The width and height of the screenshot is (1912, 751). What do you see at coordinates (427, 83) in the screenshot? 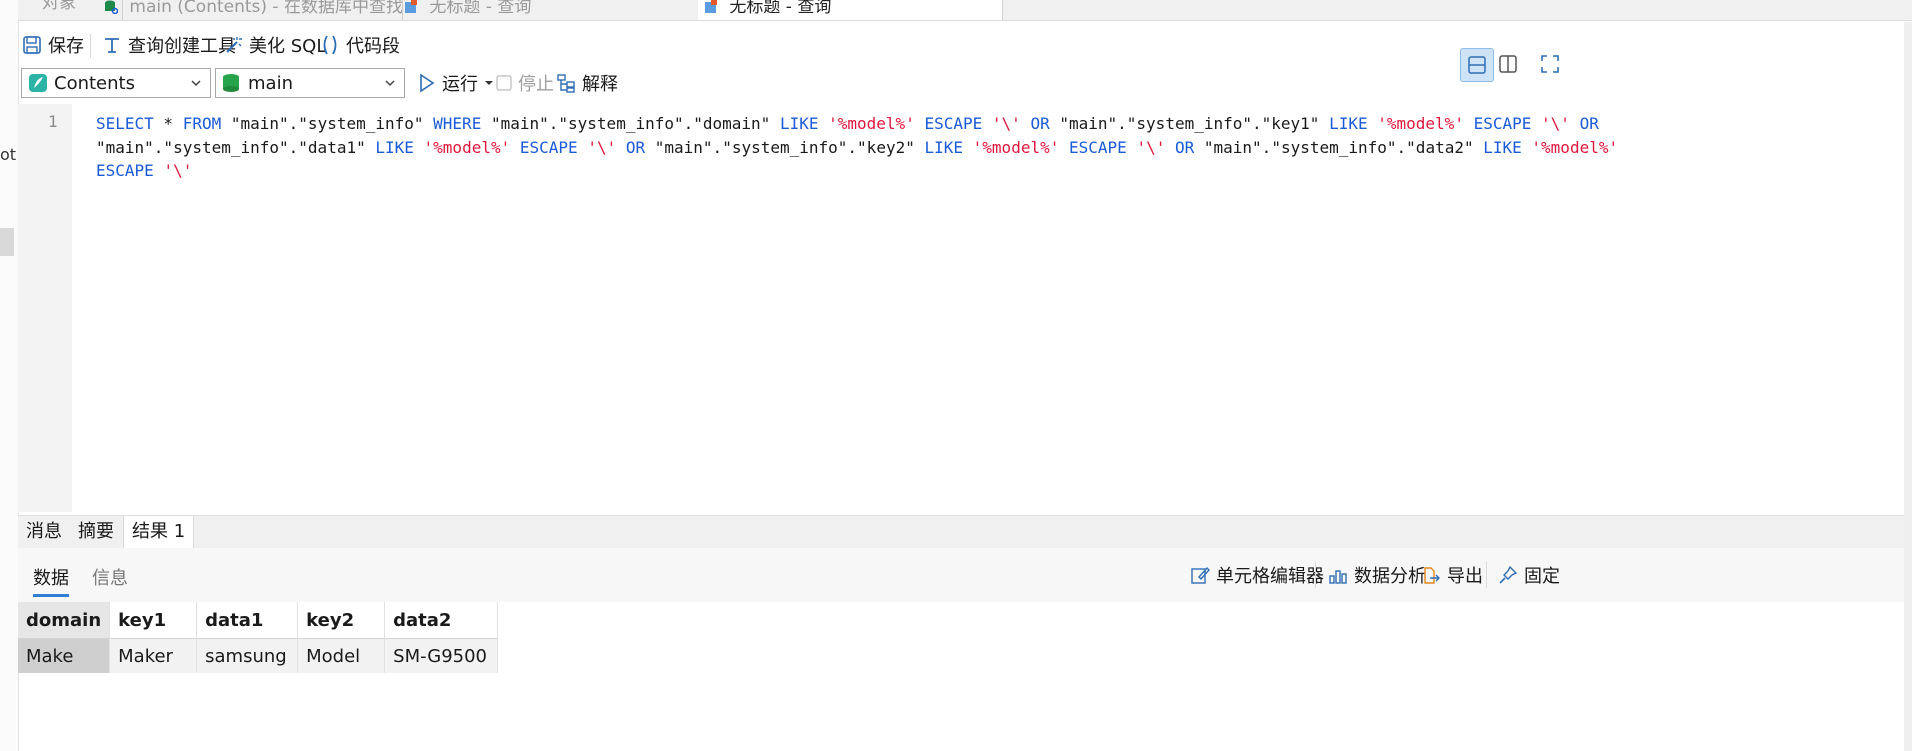
I see `play-icon` at bounding box center [427, 83].